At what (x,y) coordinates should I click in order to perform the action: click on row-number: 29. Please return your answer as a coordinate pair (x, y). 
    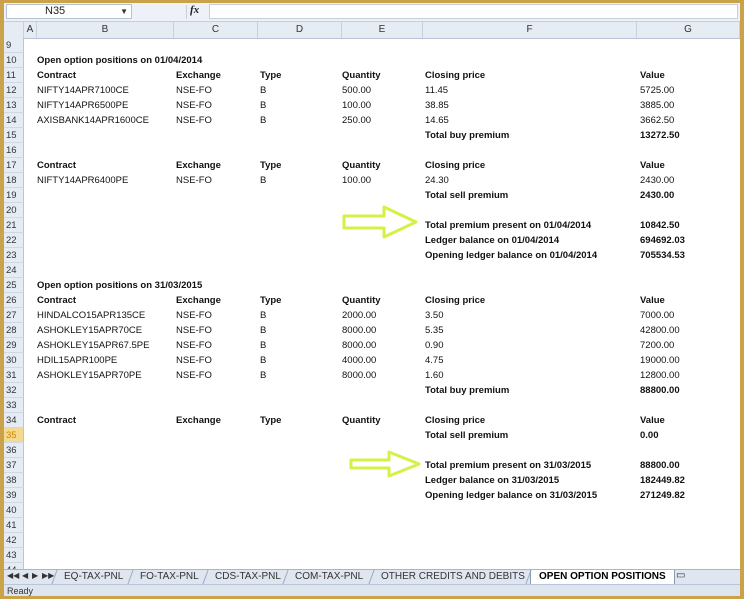
    Looking at the image, I should click on (14, 345).